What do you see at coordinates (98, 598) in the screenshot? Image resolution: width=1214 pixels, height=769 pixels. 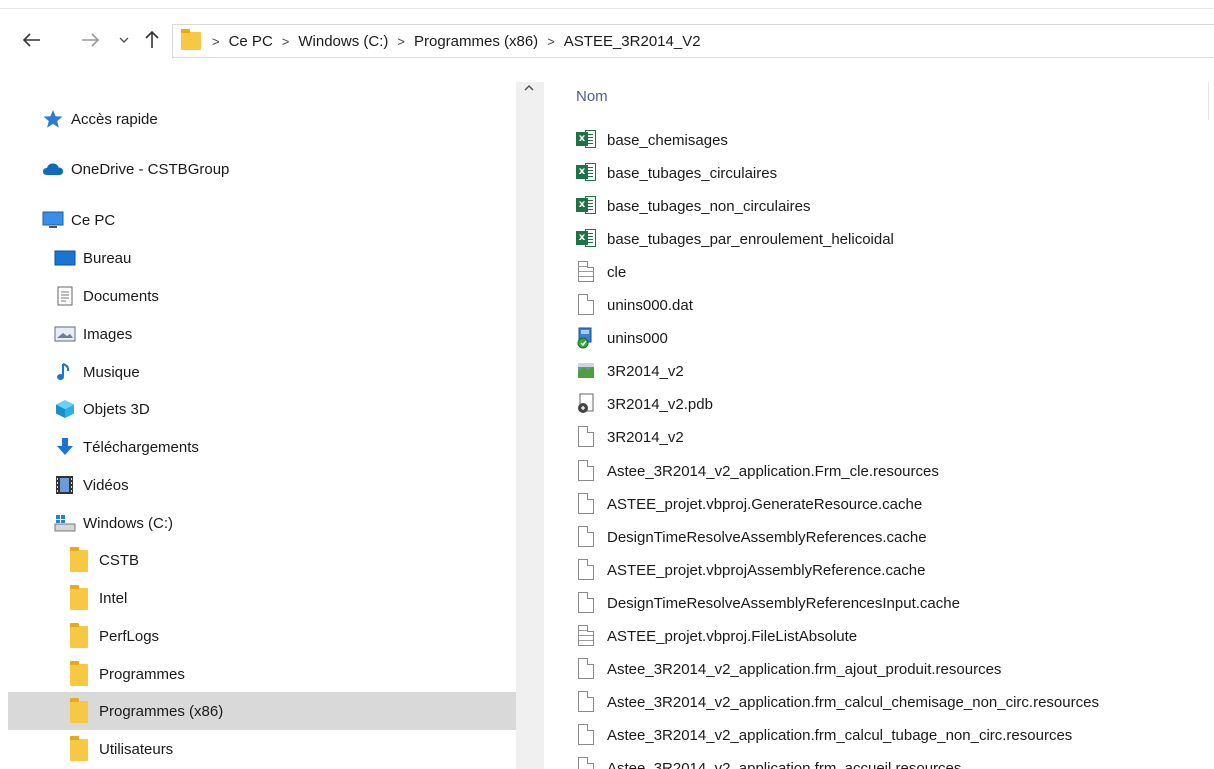 I see `nav-item-intel: Intel` at bounding box center [98, 598].